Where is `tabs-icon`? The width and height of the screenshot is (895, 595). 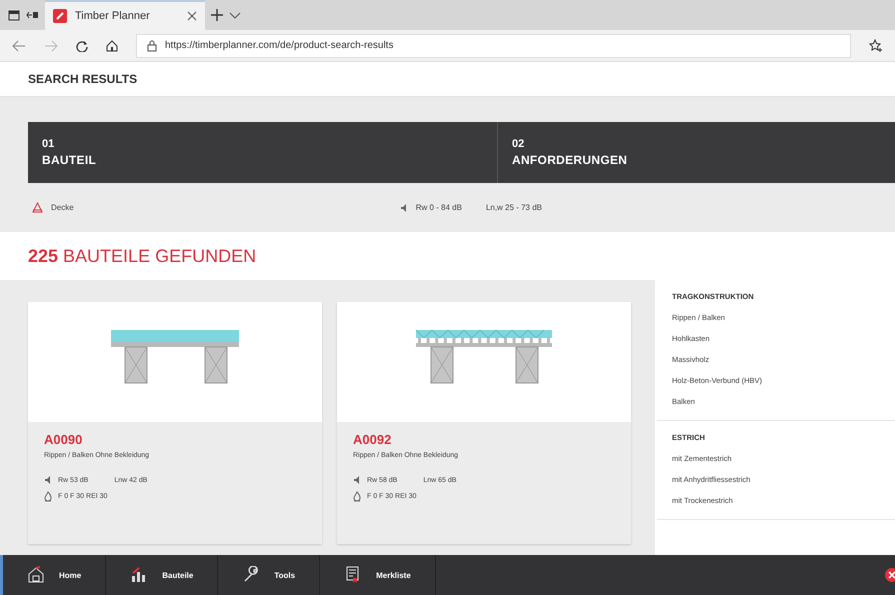
tabs-icon is located at coordinates (14, 15).